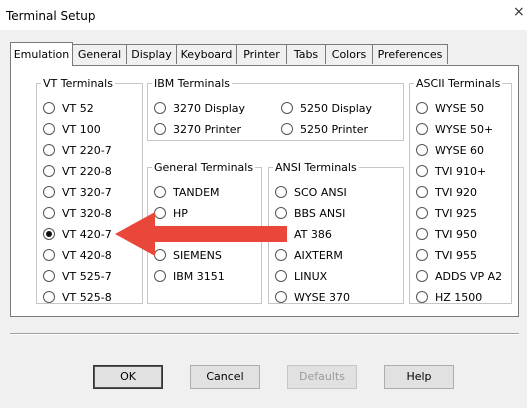 This screenshot has width=527, height=408. What do you see at coordinates (451, 171) in the screenshot?
I see `radio-tvi-910-plus: TVI 910+` at bounding box center [451, 171].